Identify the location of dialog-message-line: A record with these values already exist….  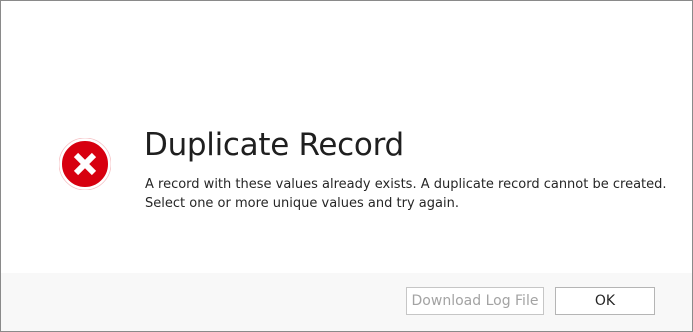
(406, 184).